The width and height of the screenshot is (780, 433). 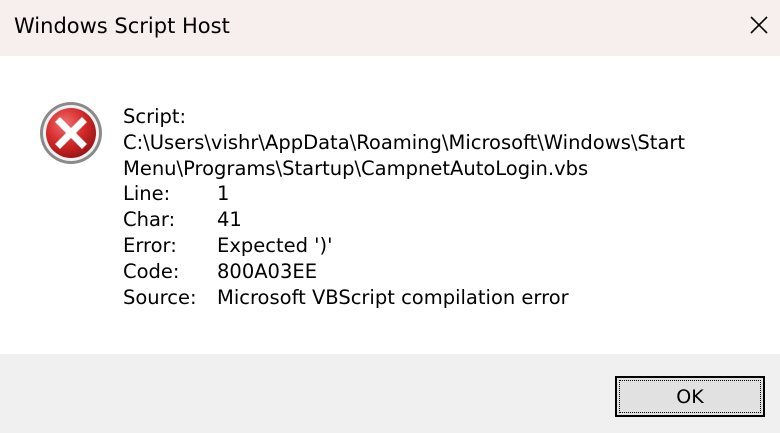 What do you see at coordinates (149, 220) in the screenshot?
I see `char-label: Char:` at bounding box center [149, 220].